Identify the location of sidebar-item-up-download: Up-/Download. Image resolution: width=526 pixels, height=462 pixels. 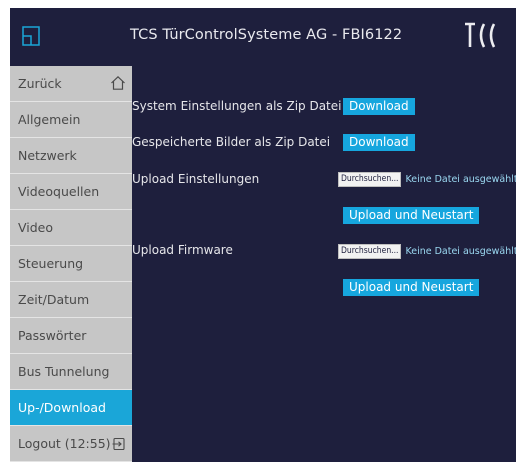
(71, 408).